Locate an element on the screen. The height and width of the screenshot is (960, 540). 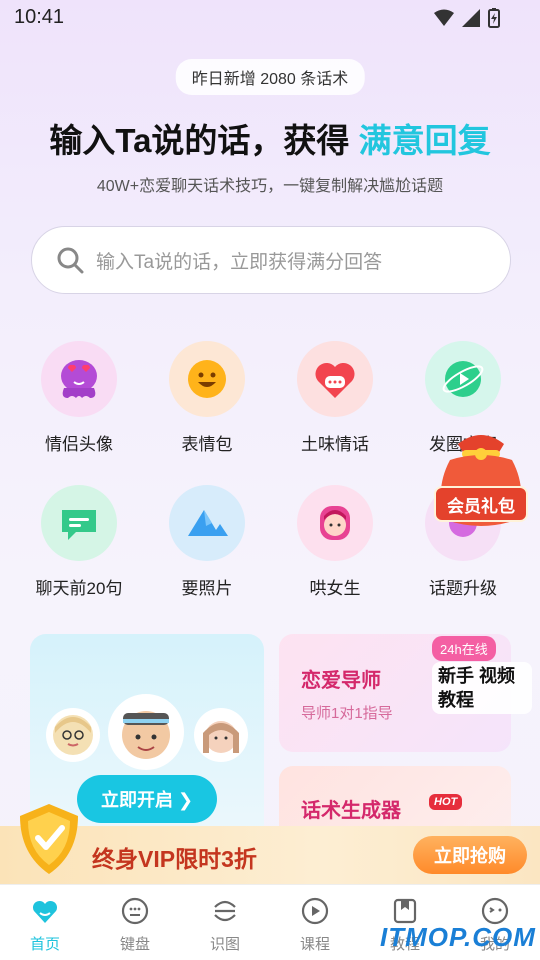
heart-chat-icon is located at coordinates (335, 379).